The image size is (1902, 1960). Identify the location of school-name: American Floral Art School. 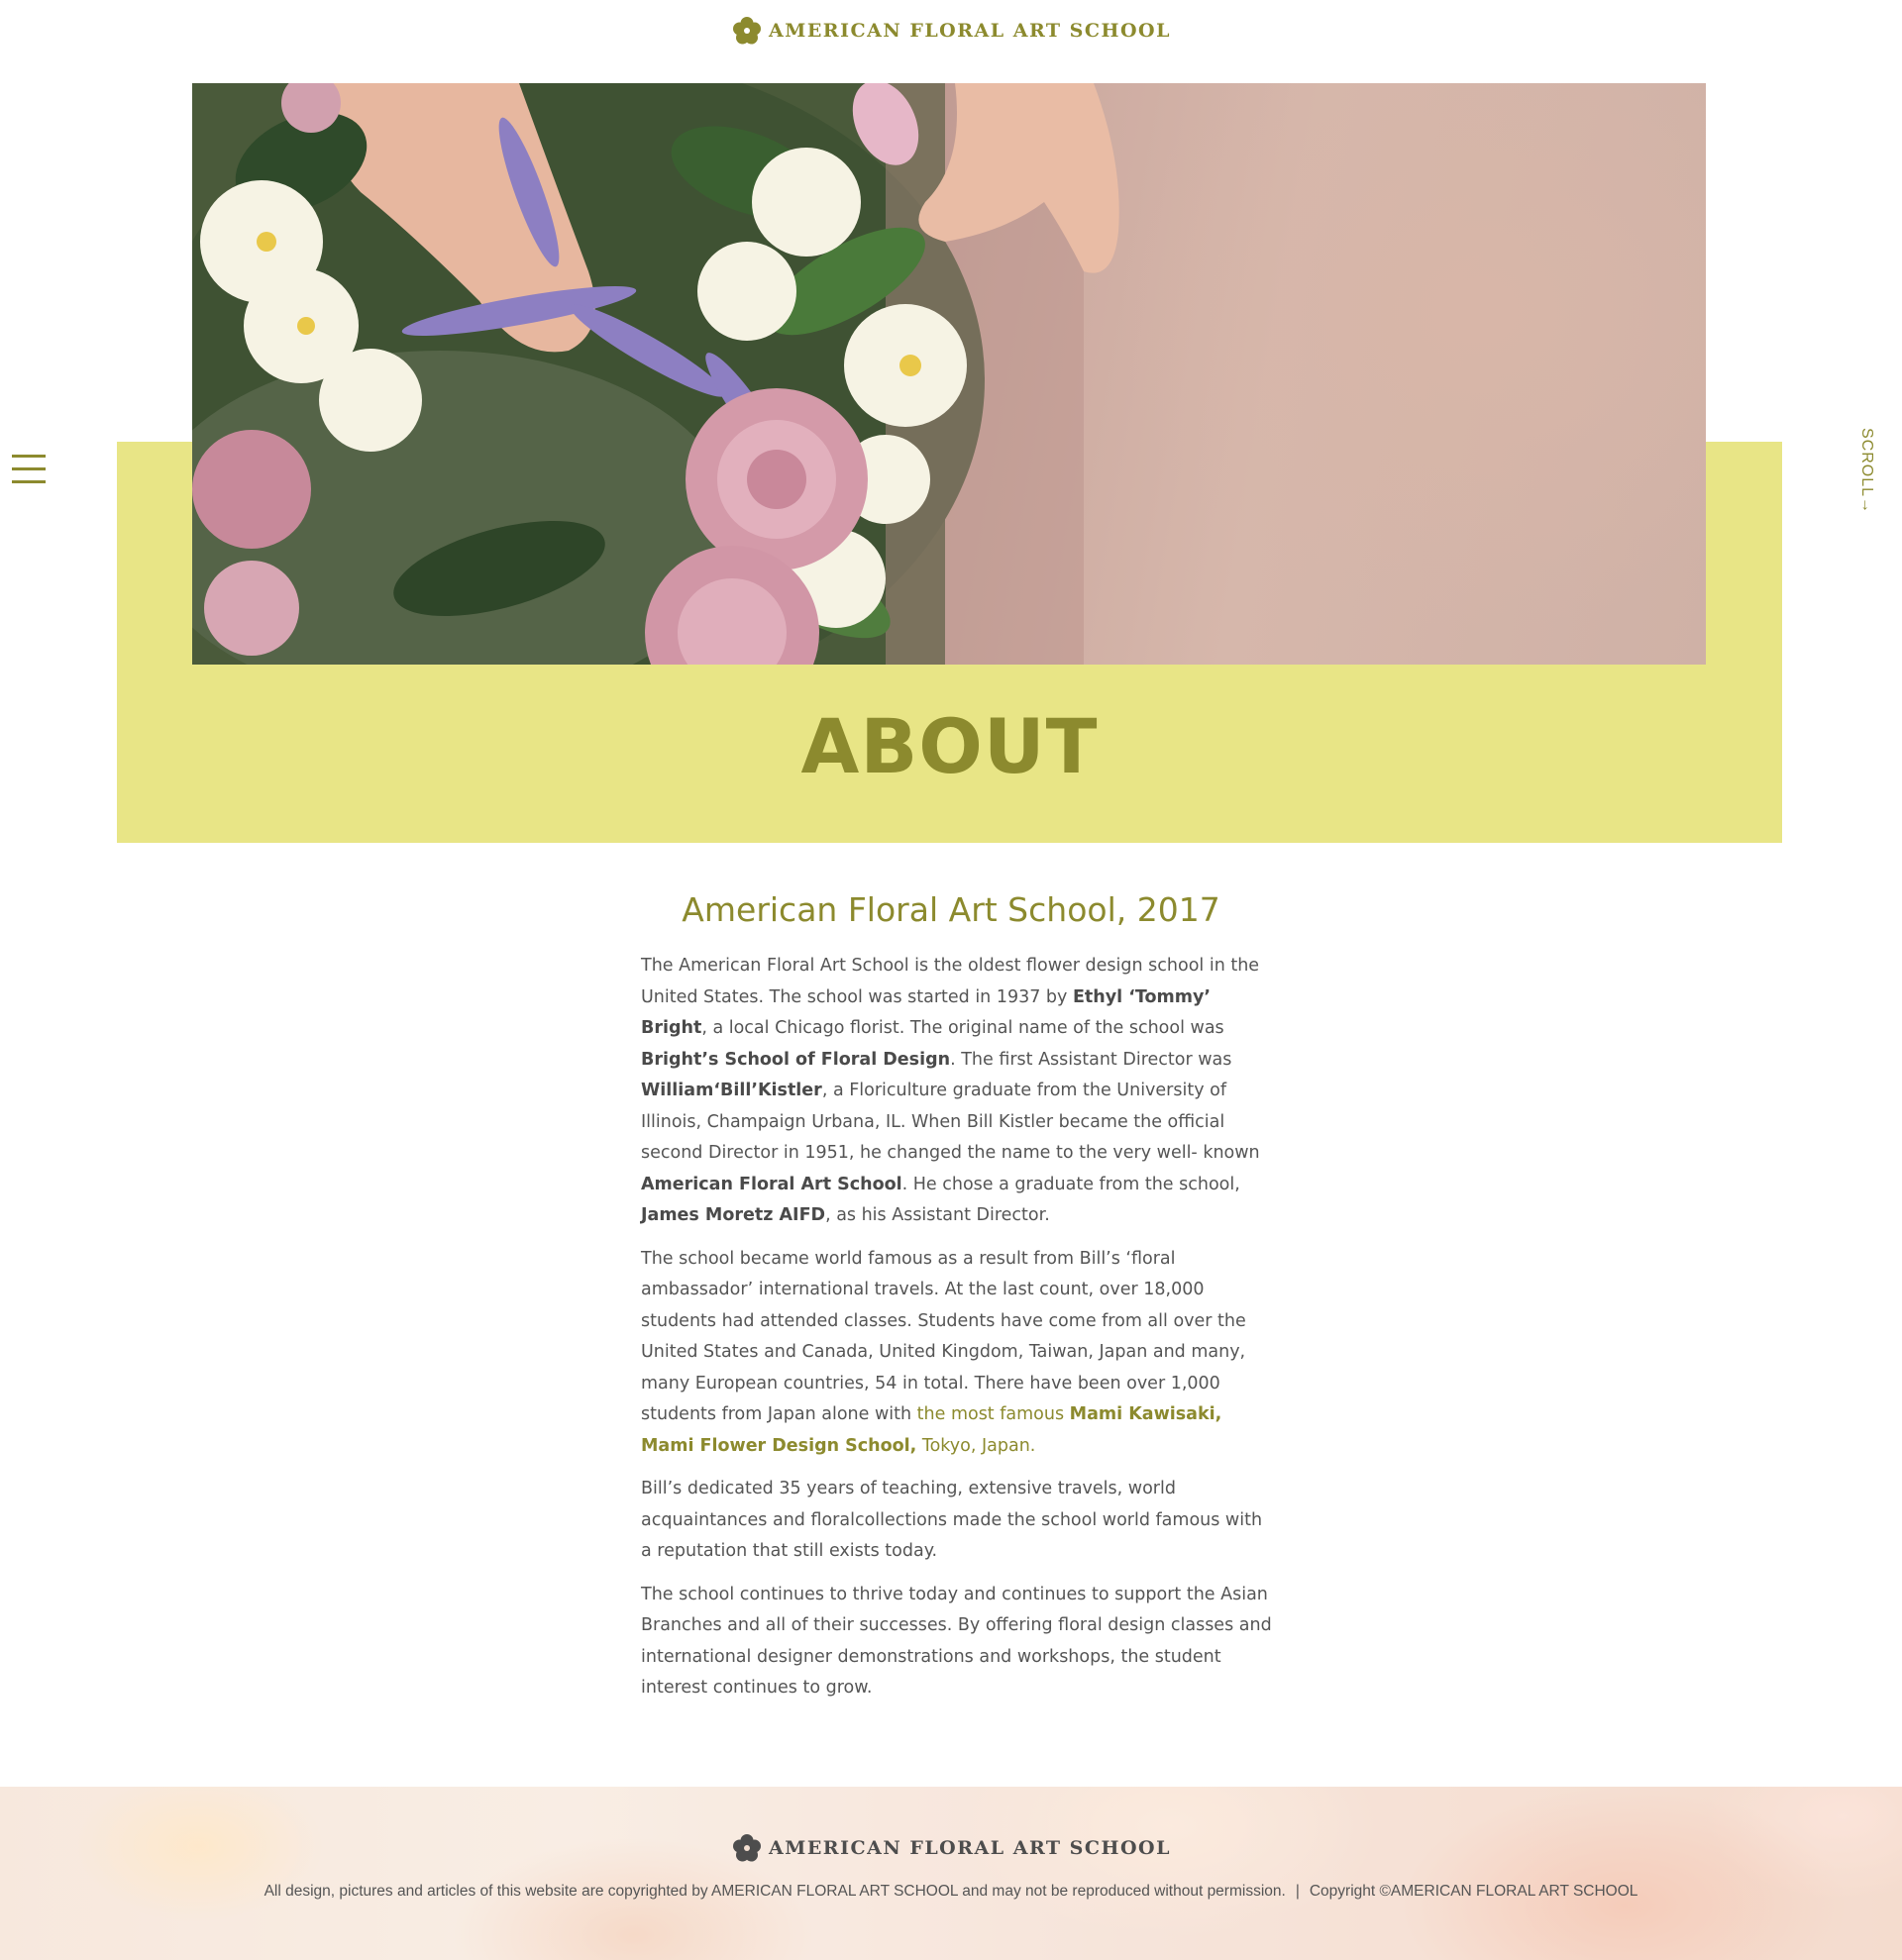
(771, 1184).